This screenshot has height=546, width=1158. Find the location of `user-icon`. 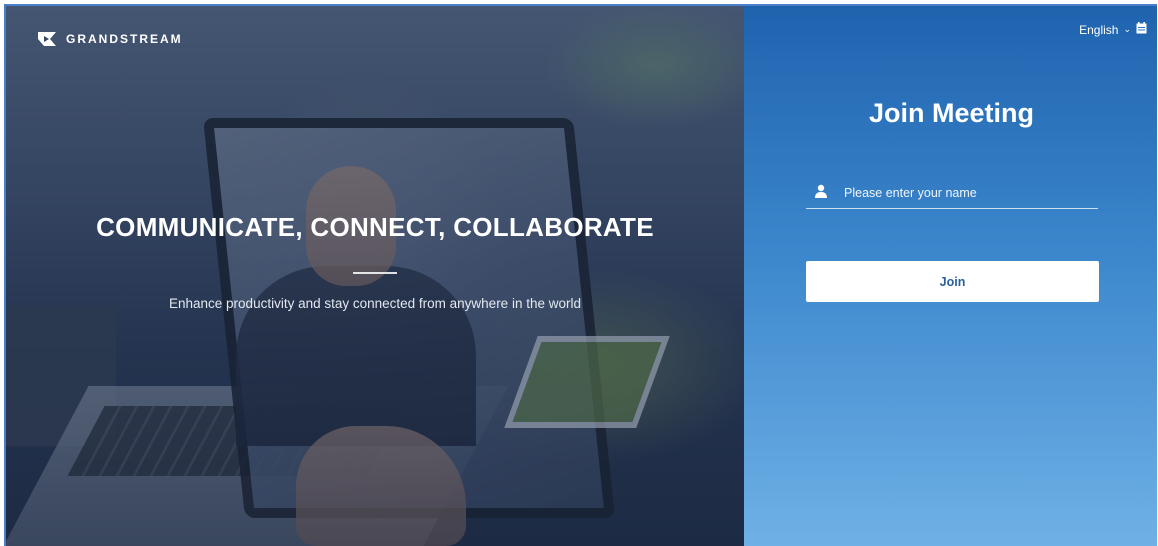

user-icon is located at coordinates (825, 193).